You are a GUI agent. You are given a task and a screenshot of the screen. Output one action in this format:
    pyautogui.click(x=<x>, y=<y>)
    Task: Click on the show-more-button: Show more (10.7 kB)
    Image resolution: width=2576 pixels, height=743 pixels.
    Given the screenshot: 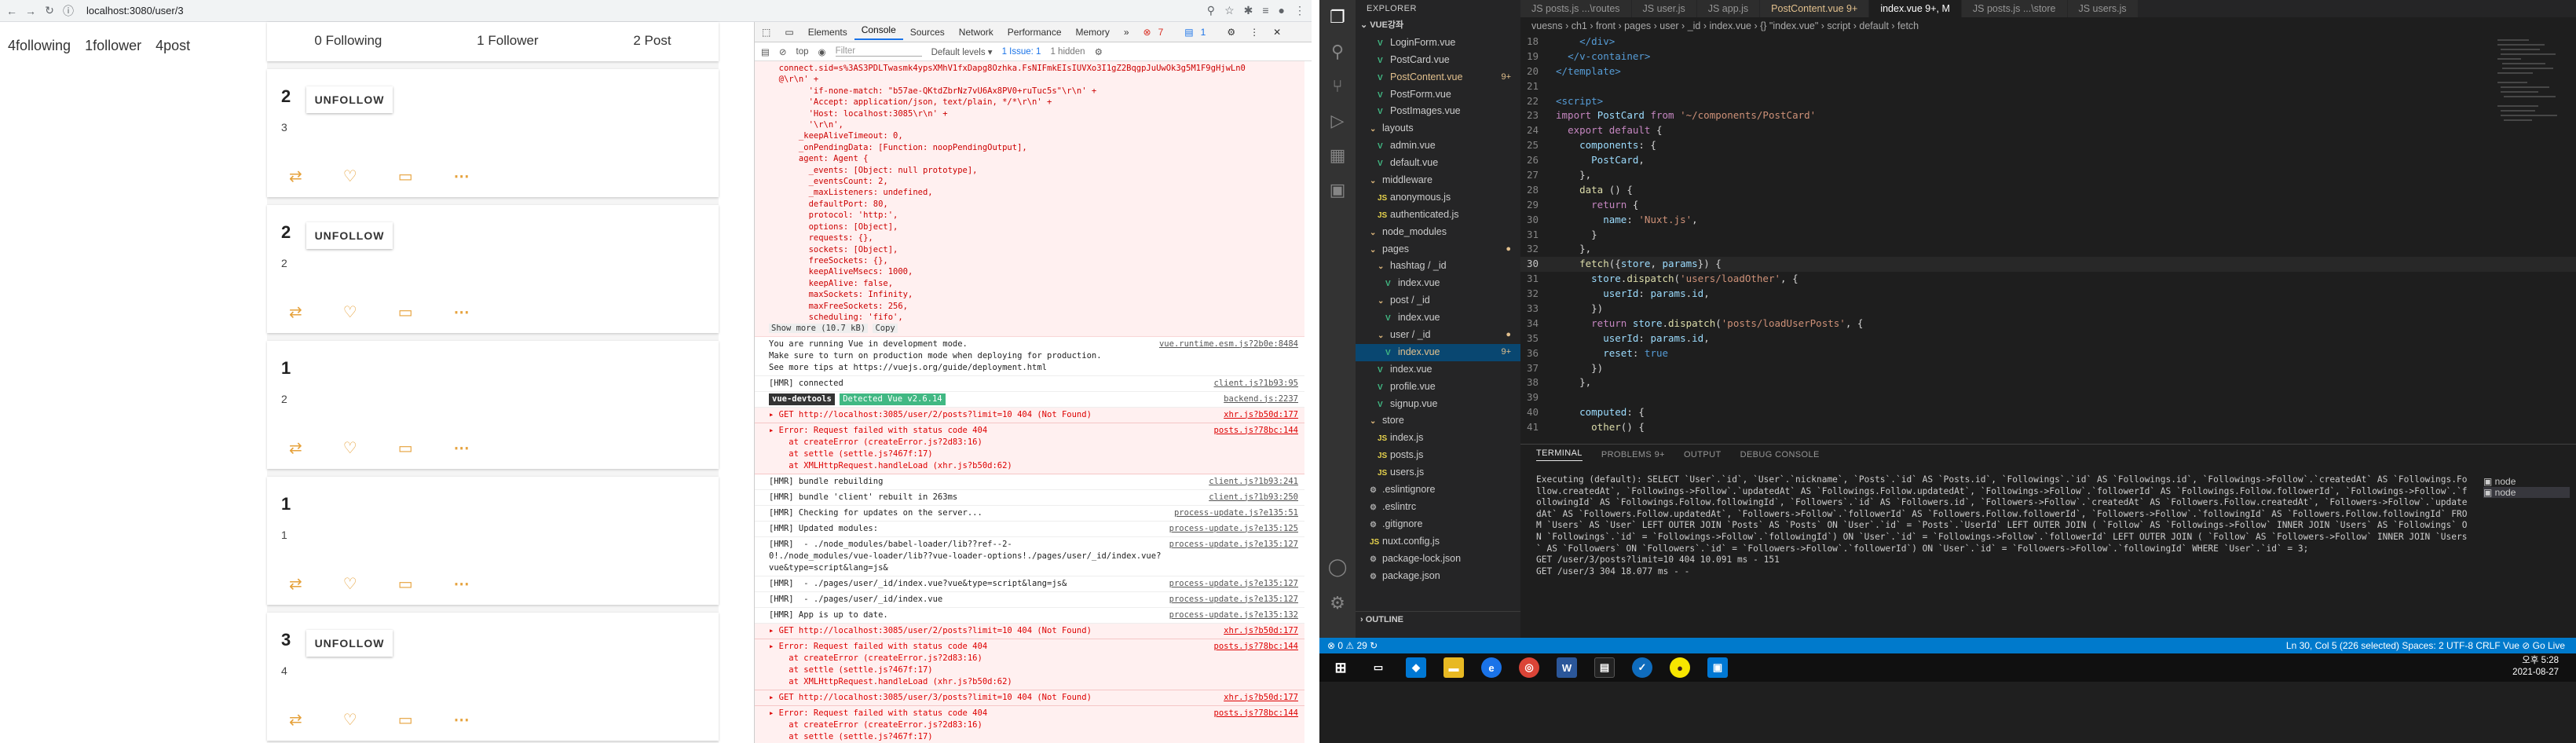 What is the action you would take?
    pyautogui.click(x=819, y=329)
    